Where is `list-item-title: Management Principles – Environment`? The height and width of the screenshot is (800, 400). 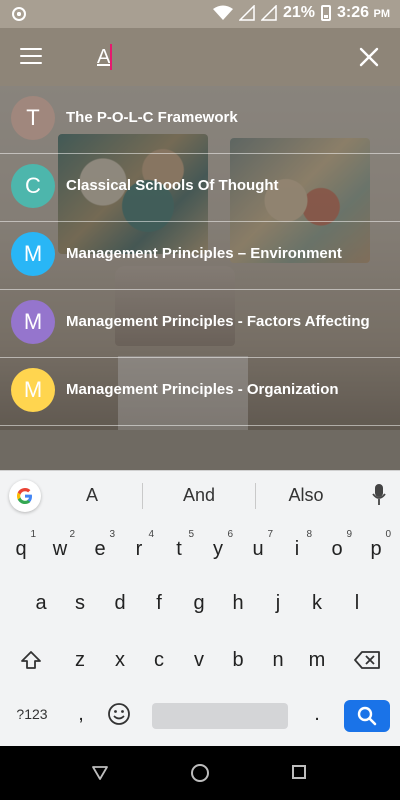 list-item-title: Management Principles – Environment is located at coordinates (204, 253).